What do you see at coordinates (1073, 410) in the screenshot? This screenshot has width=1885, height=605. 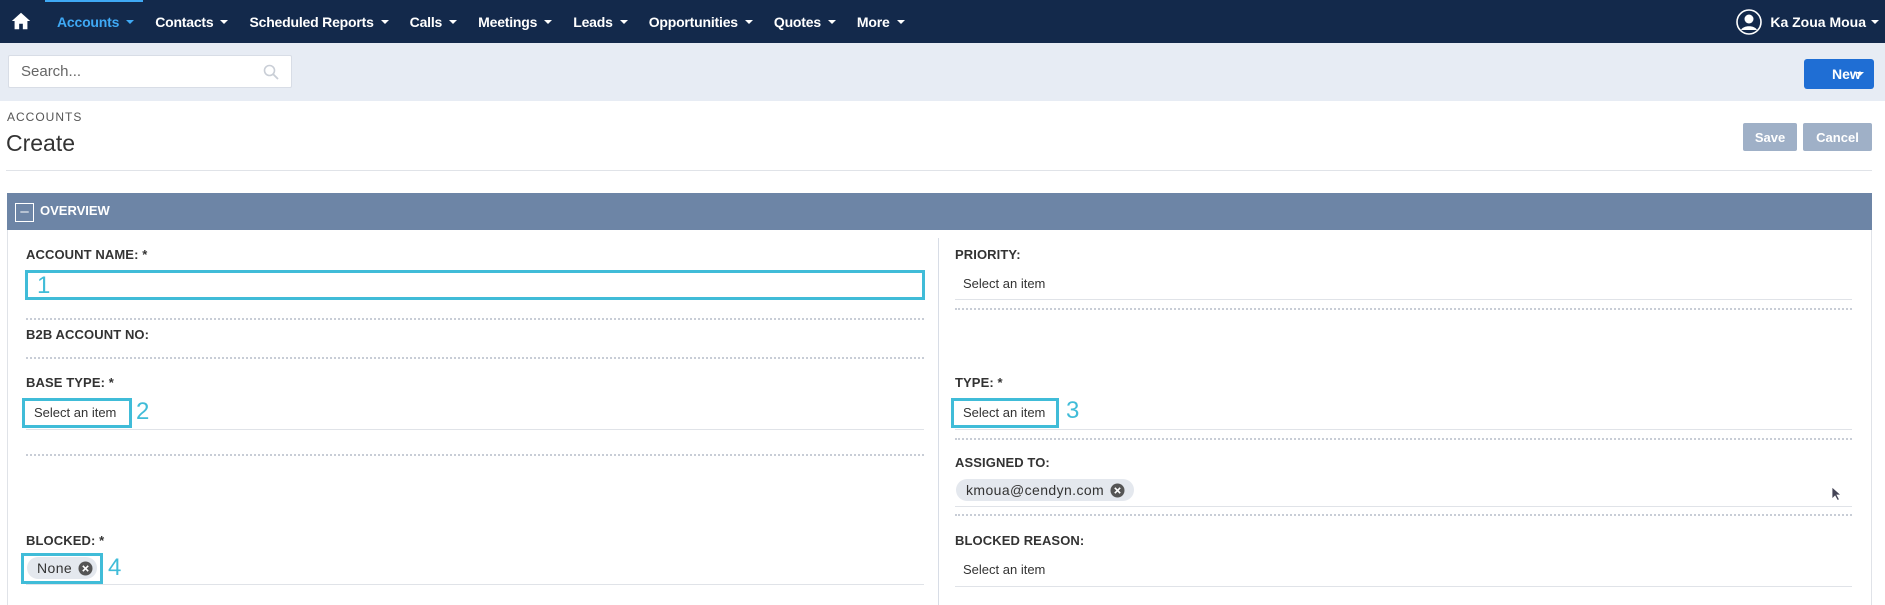 I see `marker-3: 3` at bounding box center [1073, 410].